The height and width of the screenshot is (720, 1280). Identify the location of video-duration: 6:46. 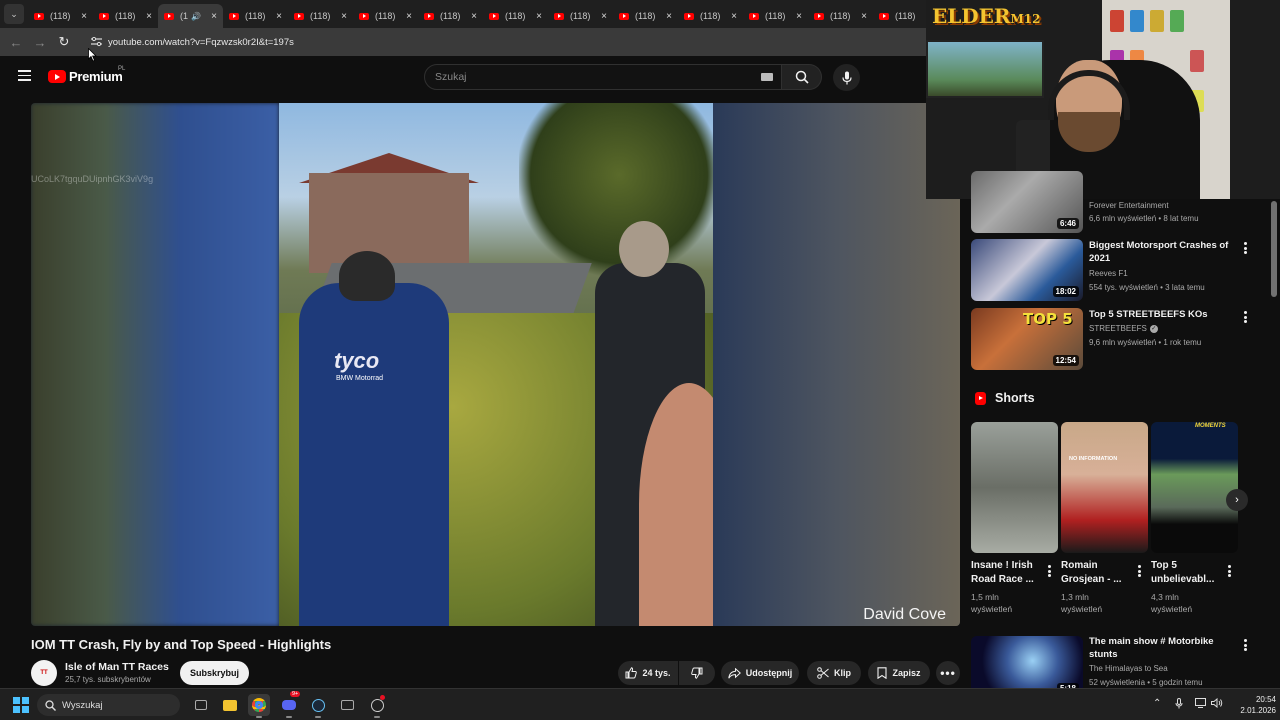
(1067, 223).